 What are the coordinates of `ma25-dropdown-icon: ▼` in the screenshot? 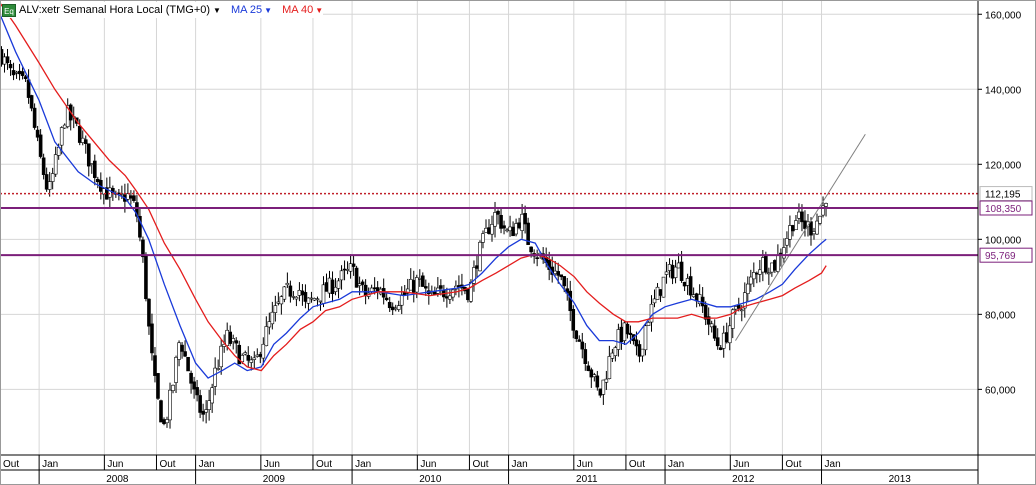 It's located at (268, 10).